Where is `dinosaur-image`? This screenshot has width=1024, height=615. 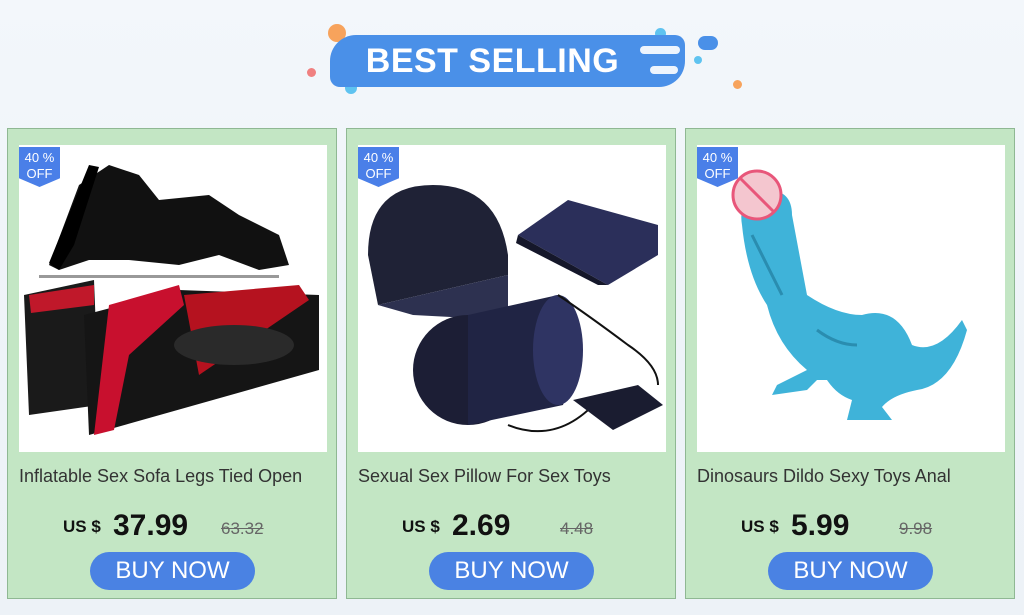
dinosaur-image is located at coordinates (849, 294).